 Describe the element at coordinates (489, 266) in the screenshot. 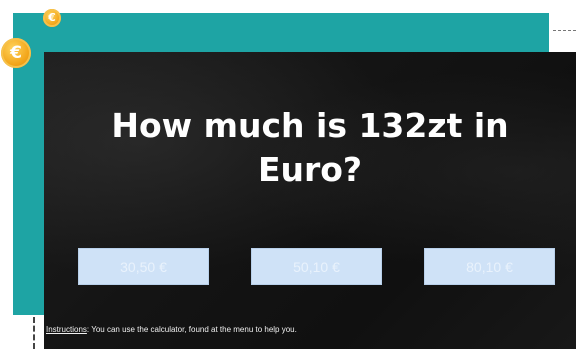

I see `answer-button-3: 80,10 €` at that location.